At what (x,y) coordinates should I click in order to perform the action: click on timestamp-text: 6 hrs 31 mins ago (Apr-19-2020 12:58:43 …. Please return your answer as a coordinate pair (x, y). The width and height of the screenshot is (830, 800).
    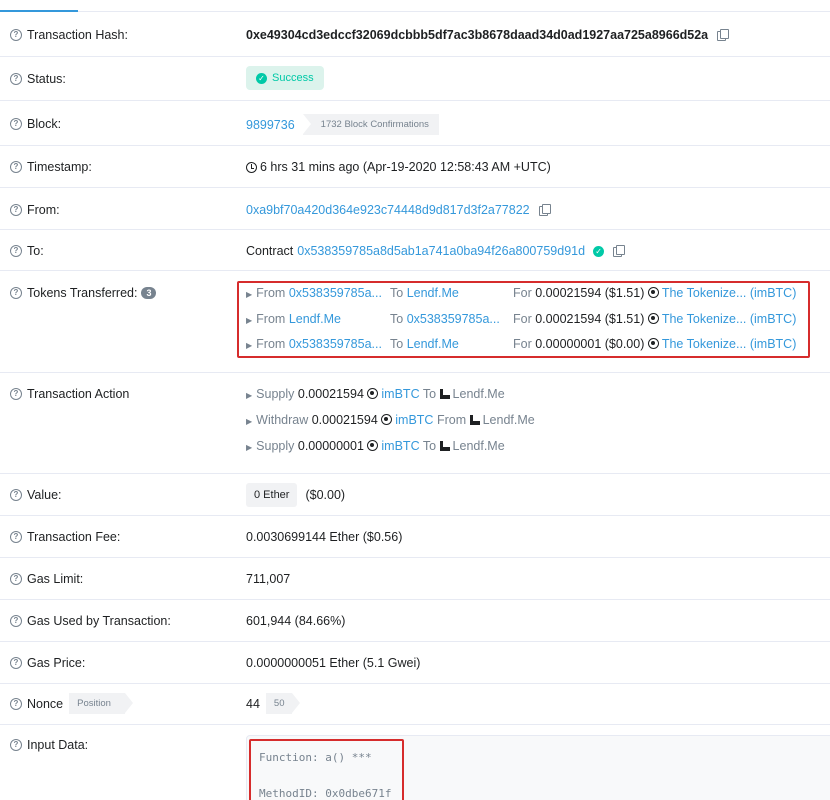
    Looking at the image, I should click on (405, 167).